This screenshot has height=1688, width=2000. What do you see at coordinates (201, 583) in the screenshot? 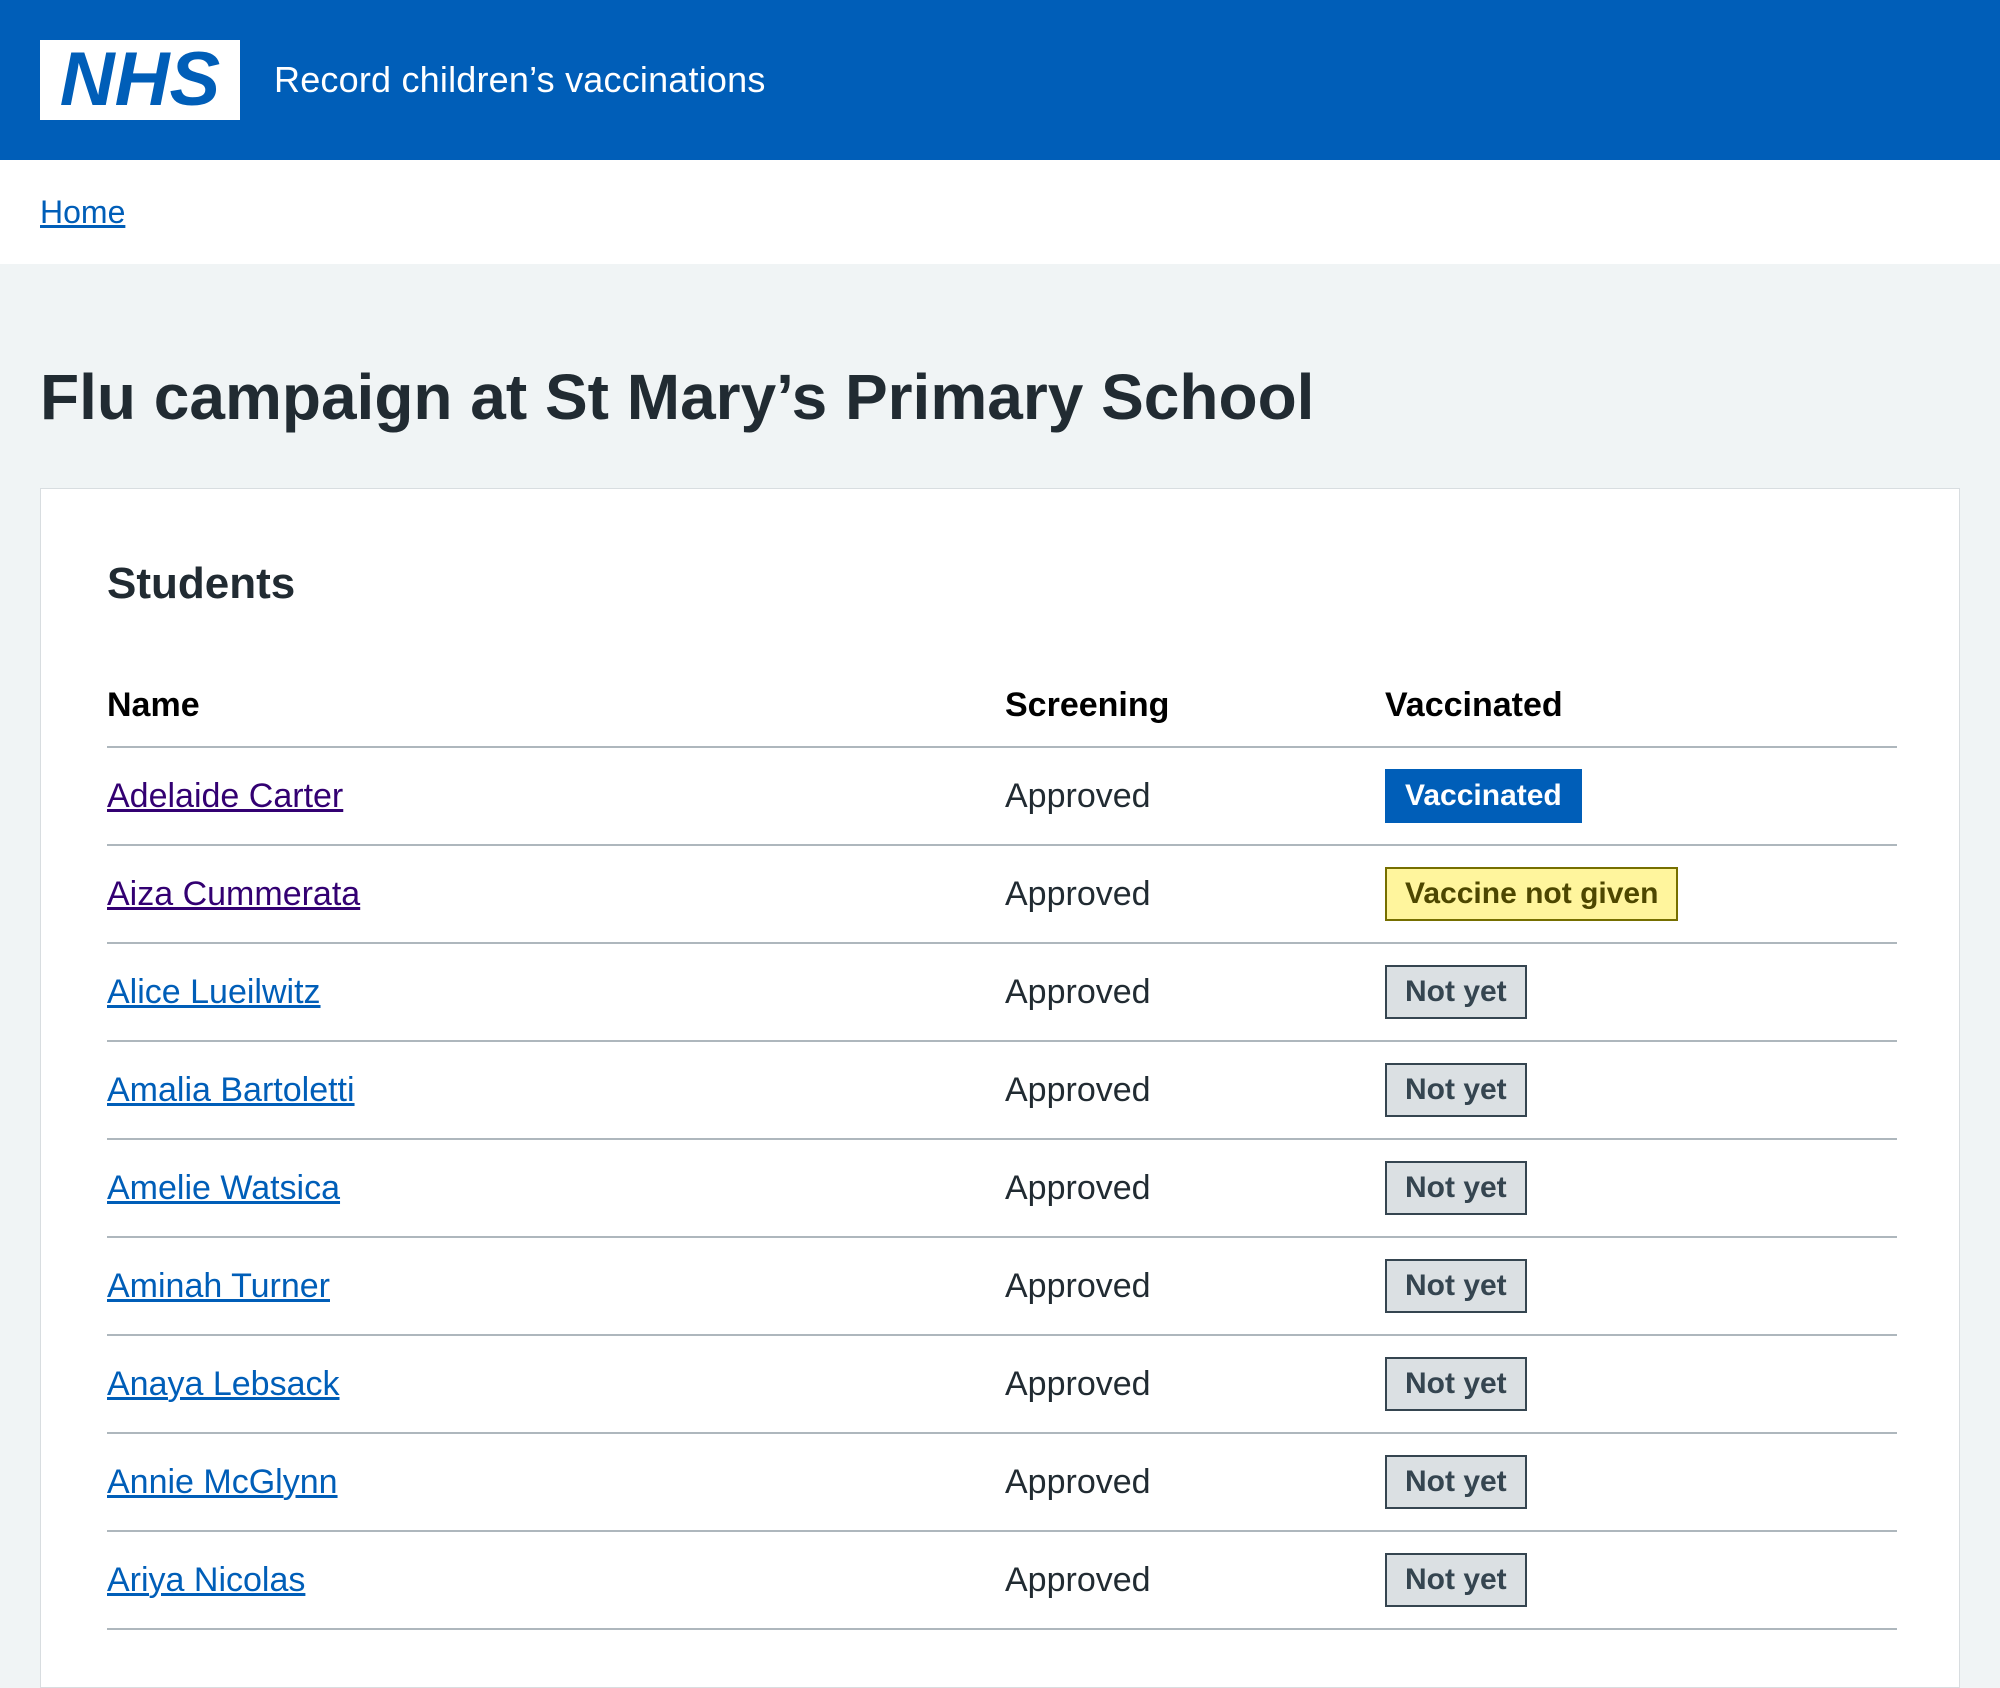
I see `students-heading: Students` at bounding box center [201, 583].